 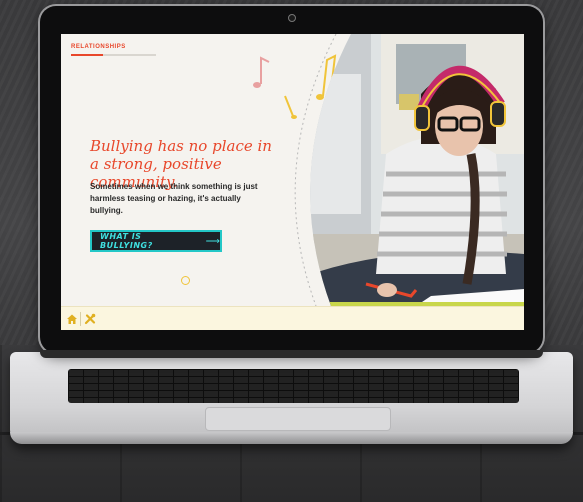 I want to click on laptop-keyboard, so click(x=293, y=386).